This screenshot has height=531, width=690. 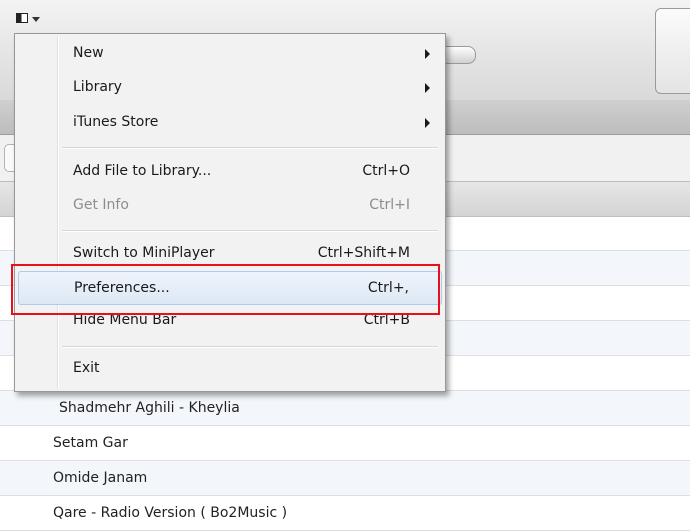 I want to click on menu-item-add-file: Add File to Library... Ctrl+O, so click(x=230, y=172).